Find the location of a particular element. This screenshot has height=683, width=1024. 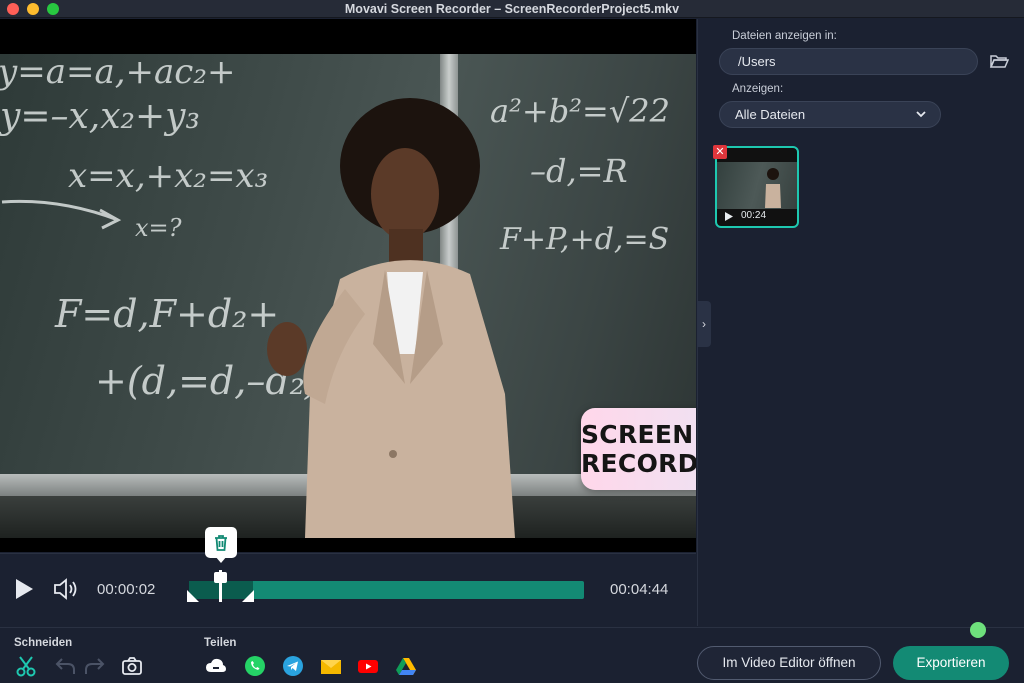

folder-label: Dateien anzeigen in: is located at coordinates (784, 36).